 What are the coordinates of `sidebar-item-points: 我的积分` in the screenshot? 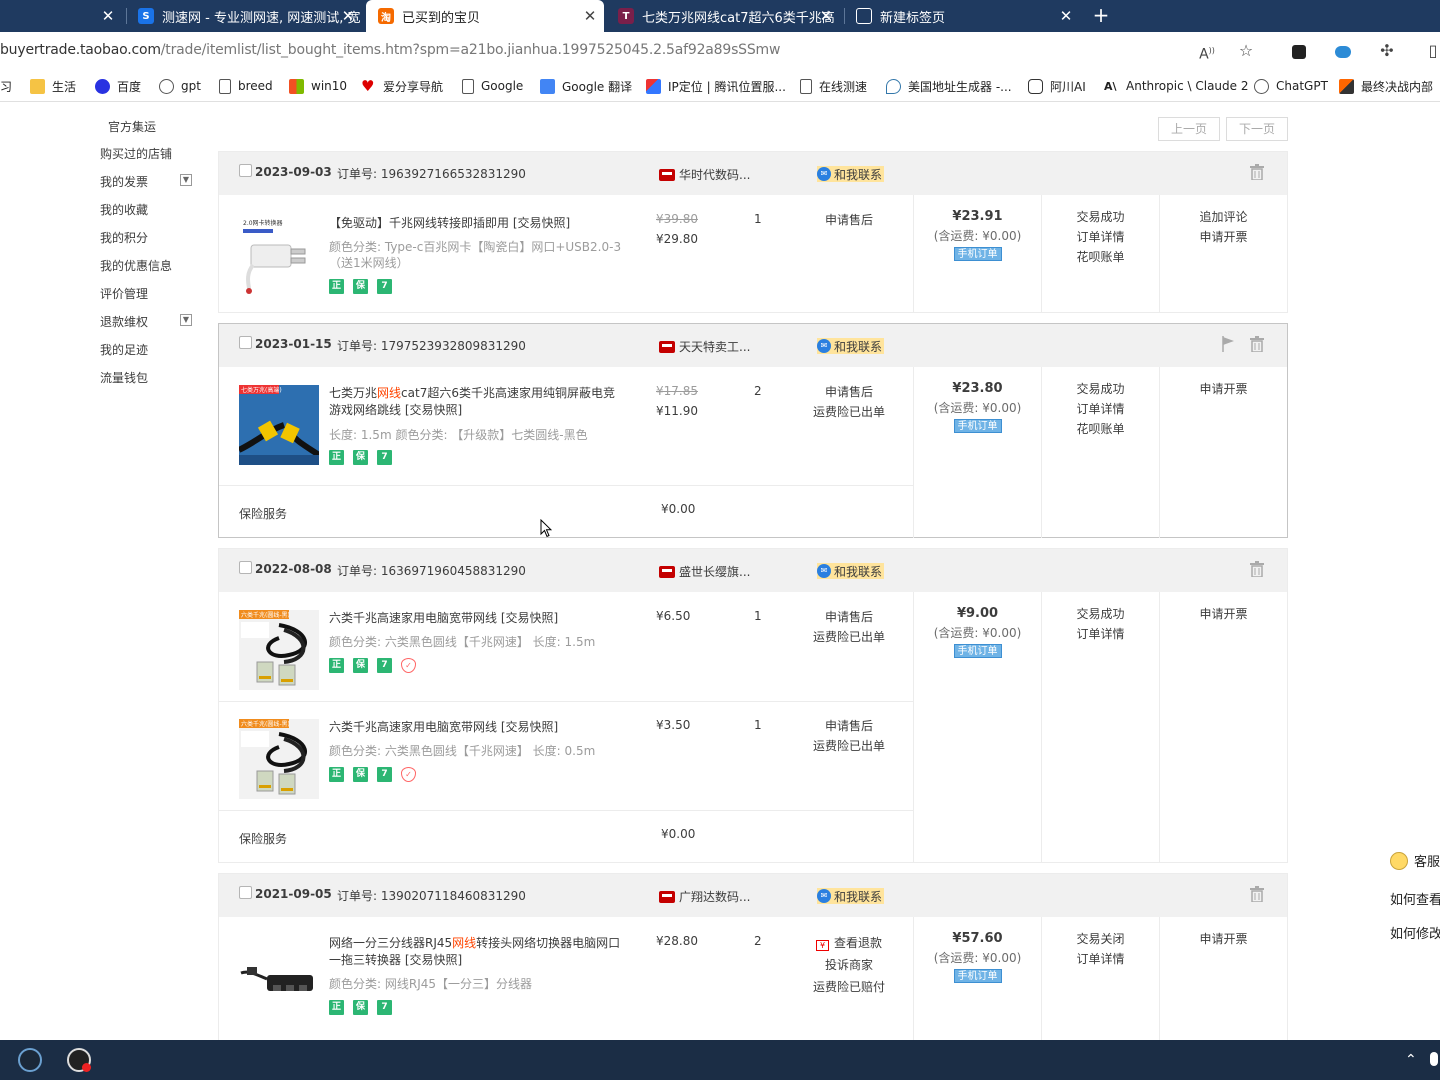 It's located at (124, 237).